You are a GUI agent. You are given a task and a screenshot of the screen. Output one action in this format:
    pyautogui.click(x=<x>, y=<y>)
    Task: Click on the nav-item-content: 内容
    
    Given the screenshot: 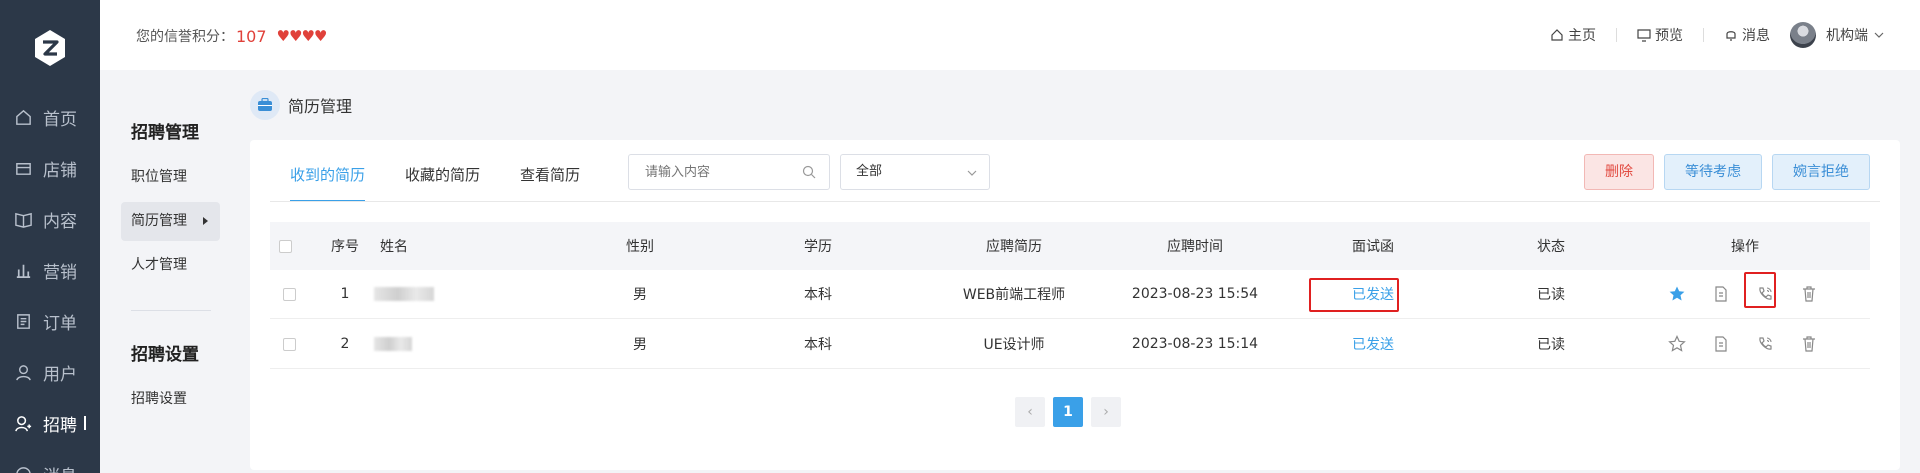 What is the action you would take?
    pyautogui.click(x=50, y=219)
    